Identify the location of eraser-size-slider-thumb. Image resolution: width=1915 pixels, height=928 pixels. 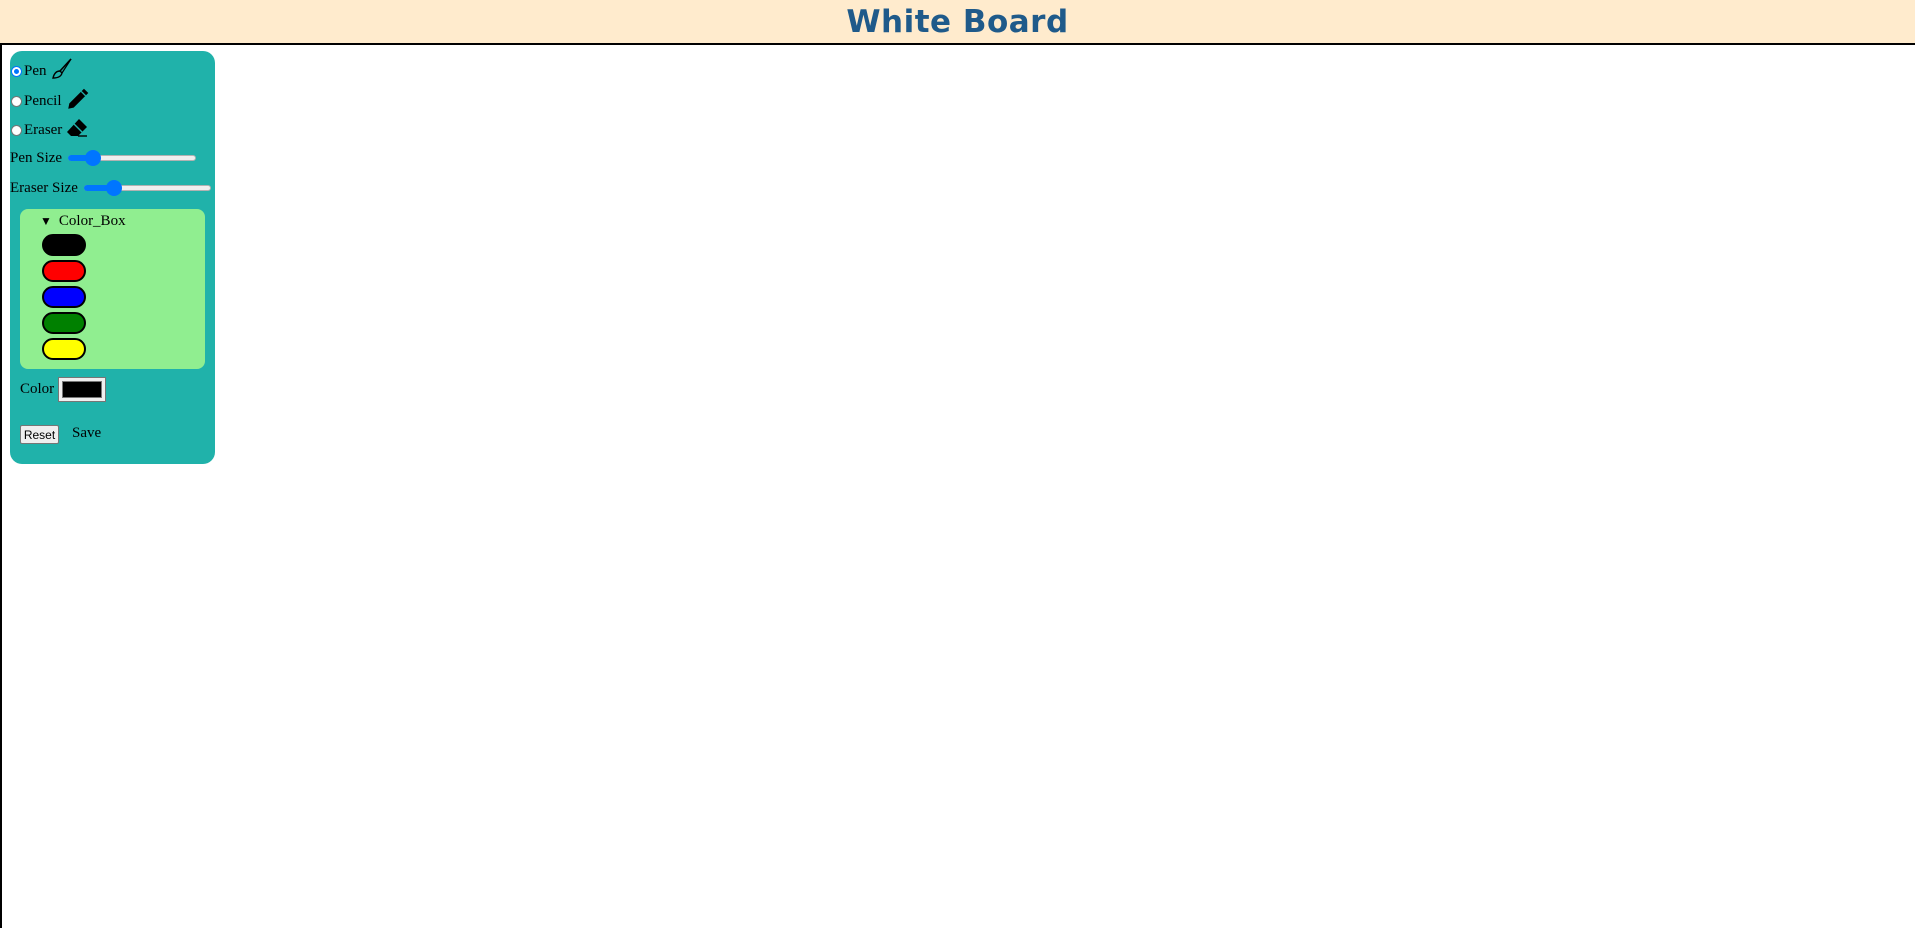
(114, 188).